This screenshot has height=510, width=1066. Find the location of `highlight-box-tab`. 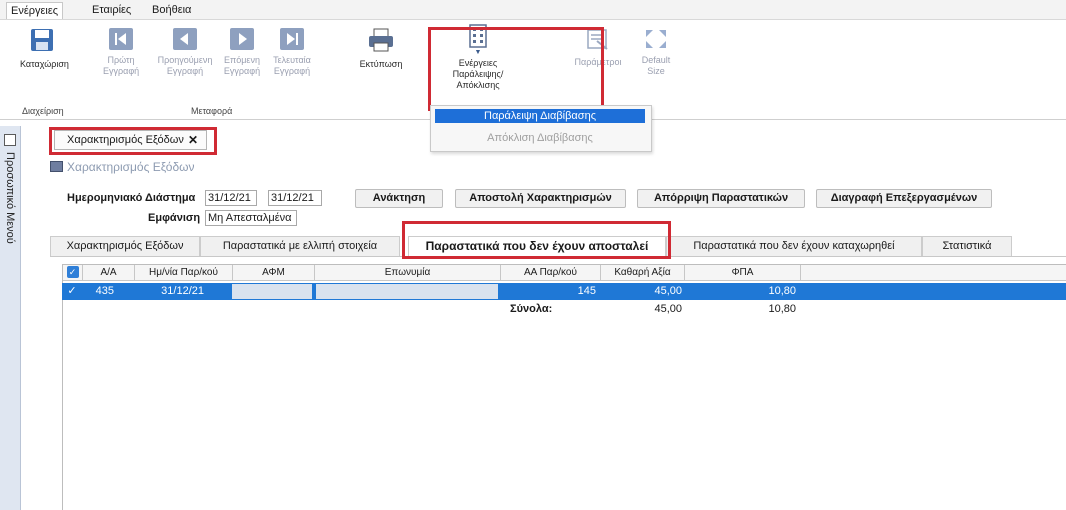

highlight-box-tab is located at coordinates (133, 141).